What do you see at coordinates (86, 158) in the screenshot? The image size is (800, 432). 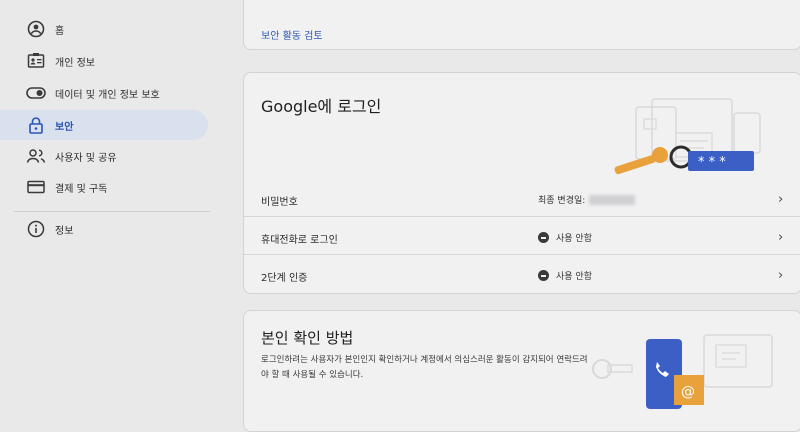 I see `sidebar-item-label: 사용자 및 공유` at bounding box center [86, 158].